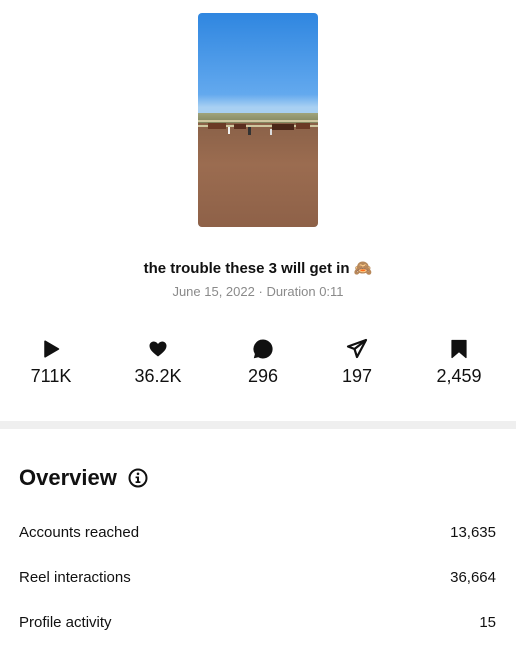 This screenshot has width=516, height=648. Describe the element at coordinates (291, 291) in the screenshot. I see `duration-label: Duration` at that location.